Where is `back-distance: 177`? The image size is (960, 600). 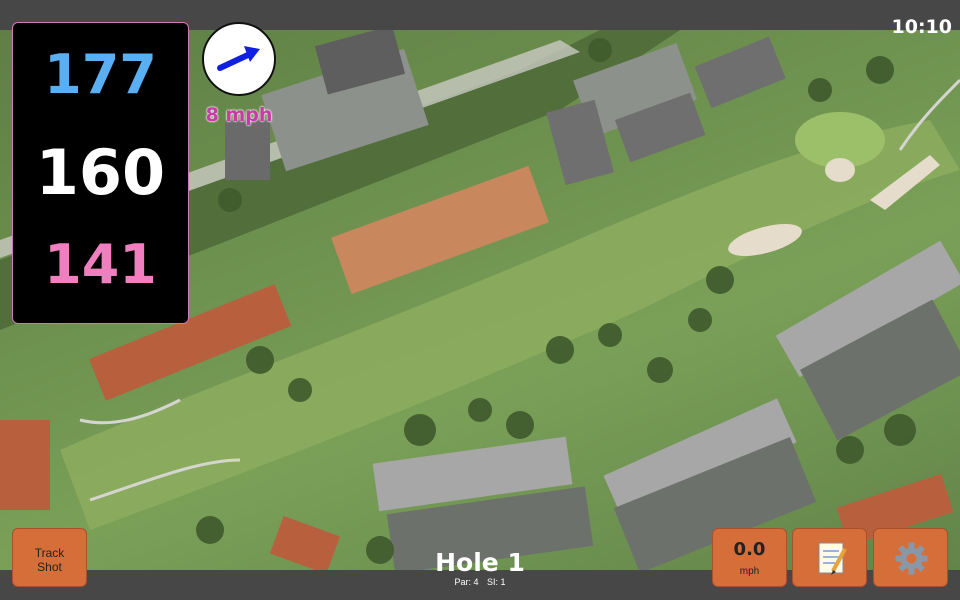
back-distance: 177 is located at coordinates (100, 74).